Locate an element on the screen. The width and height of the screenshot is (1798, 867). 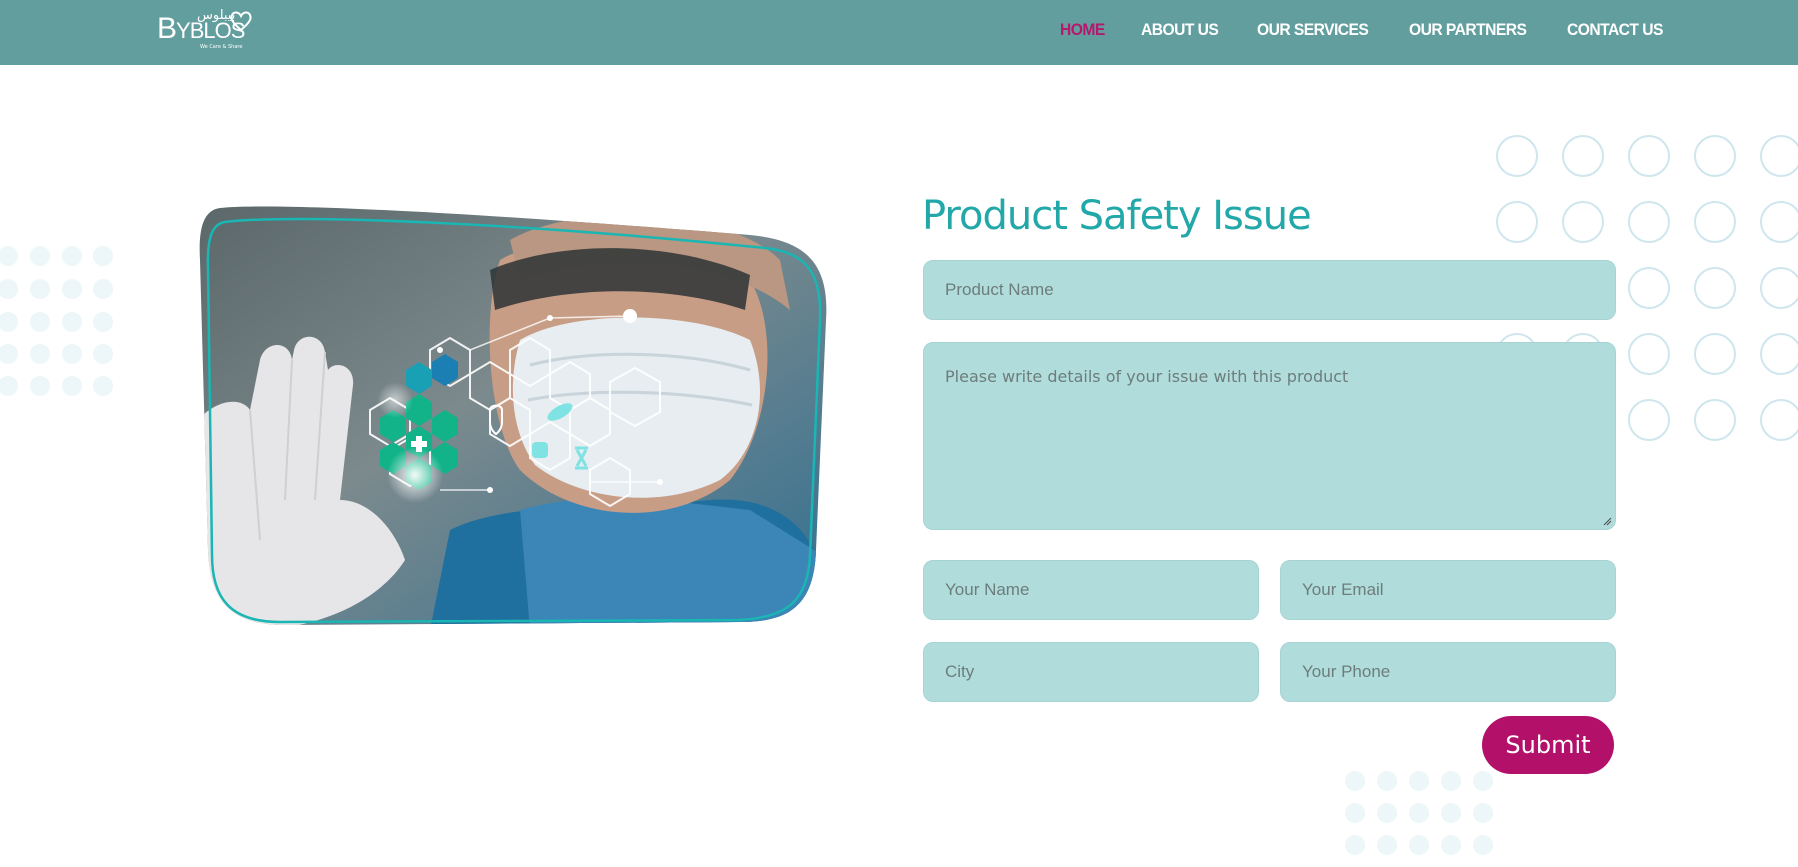
your-phone-input: Your Phone is located at coordinates (1448, 672).